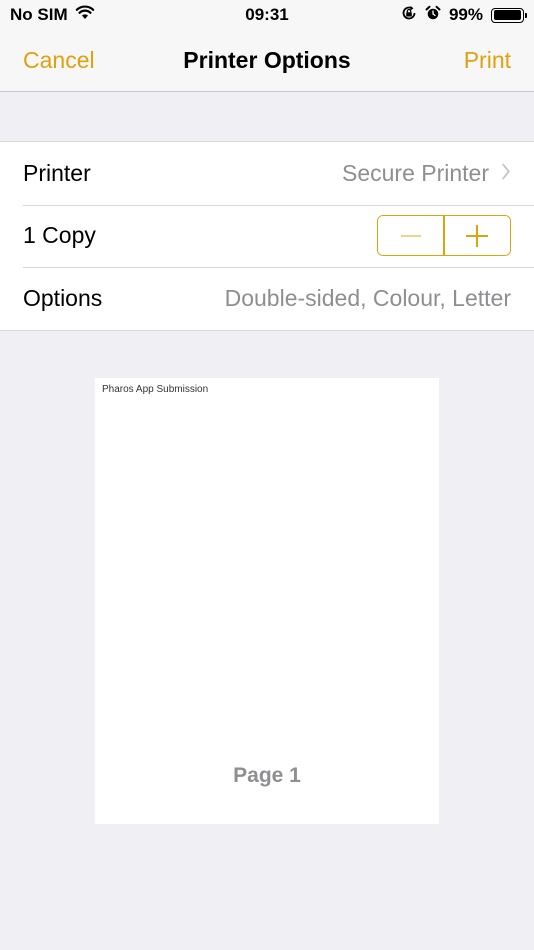  I want to click on printer-value-group: Secure Printer, so click(426, 173).